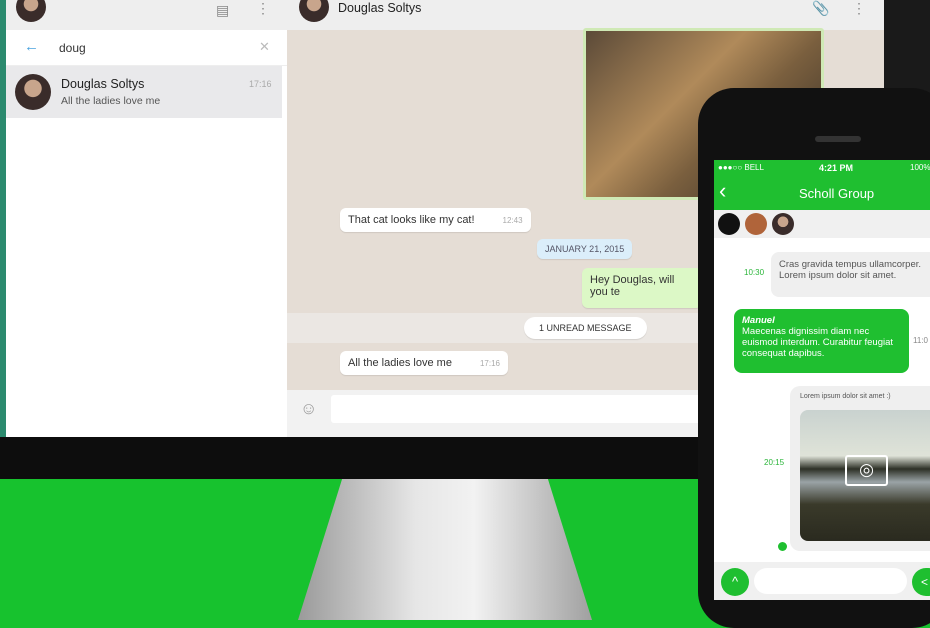 The height and width of the screenshot is (628, 930). I want to click on unread-badge: 1 UNREAD MESSAGE, so click(585, 328).